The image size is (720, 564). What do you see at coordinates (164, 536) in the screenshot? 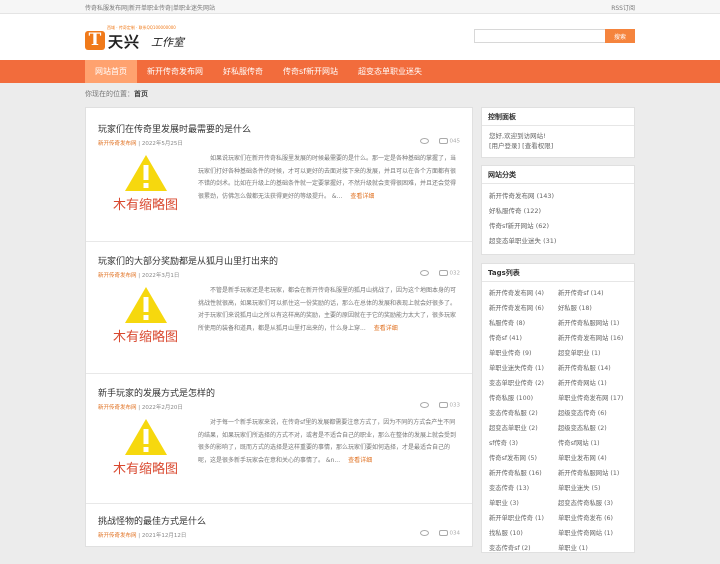
I see `post-date: 2021年12月12日` at bounding box center [164, 536].